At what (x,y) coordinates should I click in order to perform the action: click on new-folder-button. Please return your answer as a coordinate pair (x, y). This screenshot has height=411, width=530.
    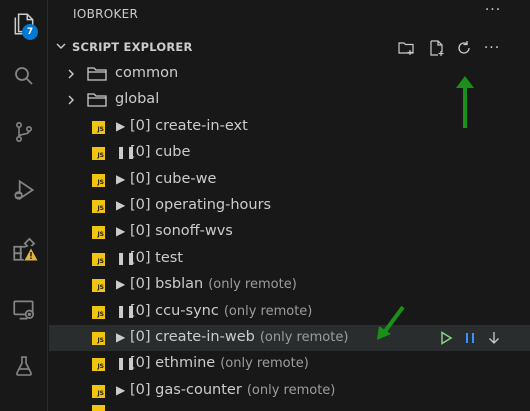
    Looking at the image, I should click on (407, 48).